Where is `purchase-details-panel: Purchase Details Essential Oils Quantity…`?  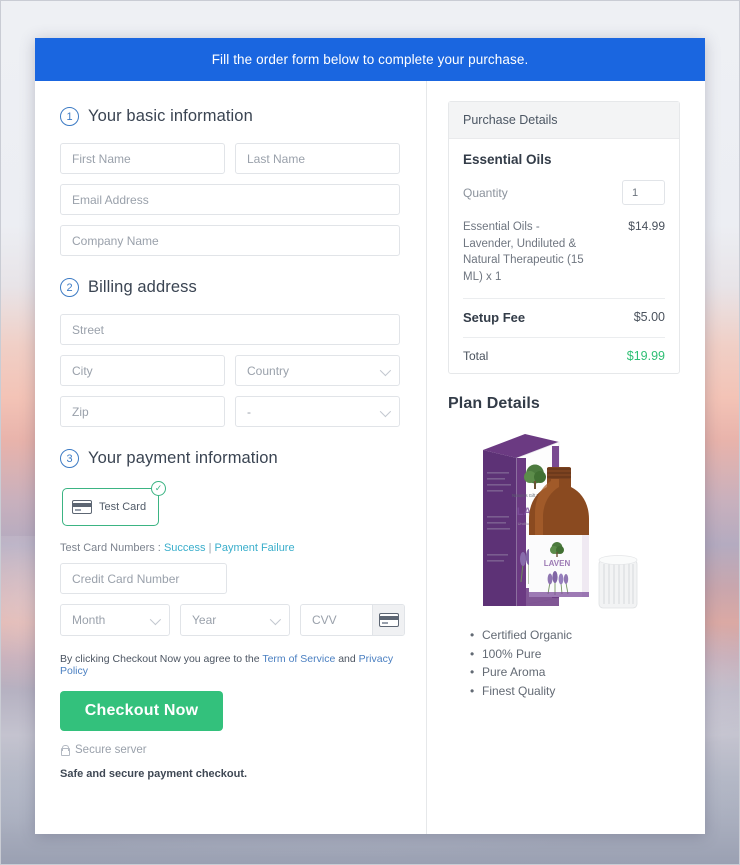 purchase-details-panel: Purchase Details Essential Oils Quantity… is located at coordinates (564, 237).